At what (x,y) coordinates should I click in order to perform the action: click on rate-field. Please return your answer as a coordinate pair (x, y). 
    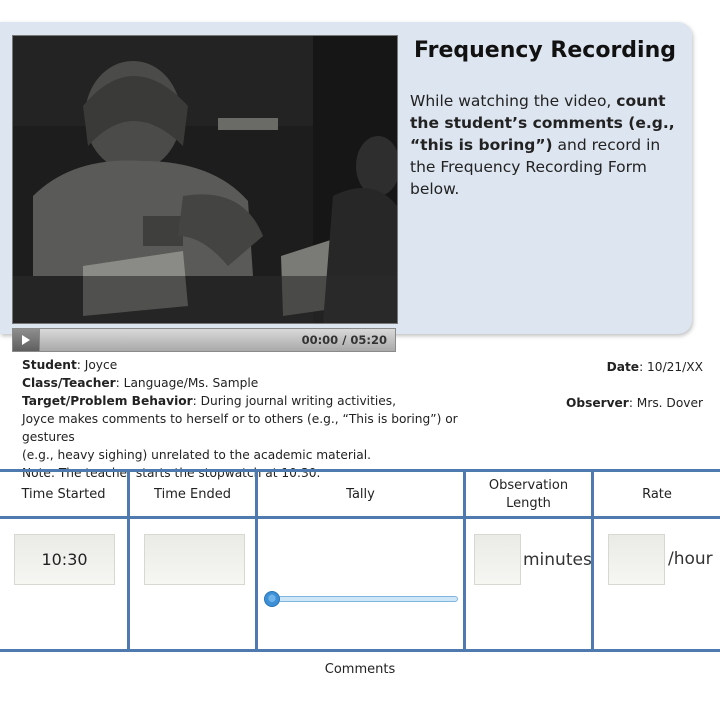
    Looking at the image, I should click on (636, 559).